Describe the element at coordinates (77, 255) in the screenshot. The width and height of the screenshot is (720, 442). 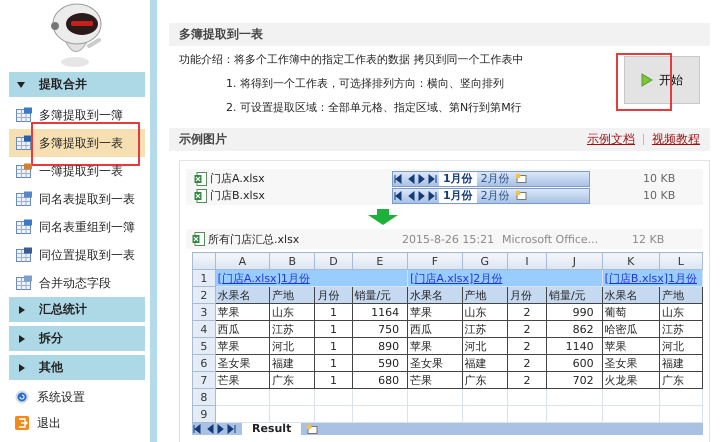
I see `sidebar-item: 同位置提取到一表` at that location.